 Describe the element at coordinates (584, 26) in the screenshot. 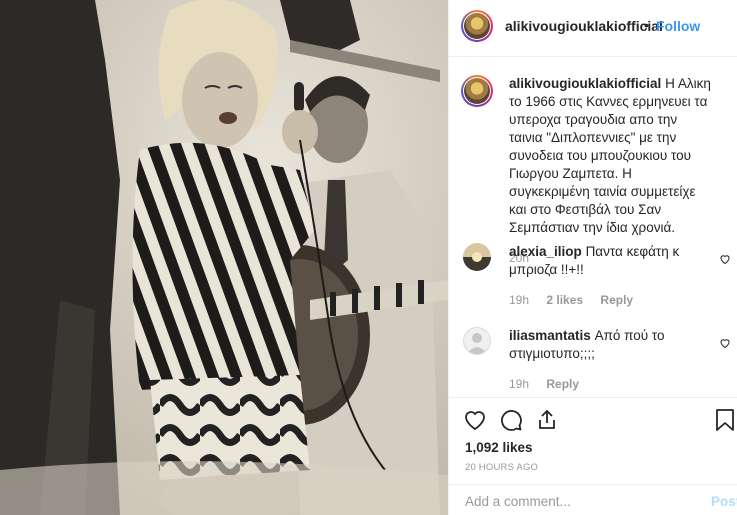

I see `header-username: alikivougiouklakiofficial` at that location.